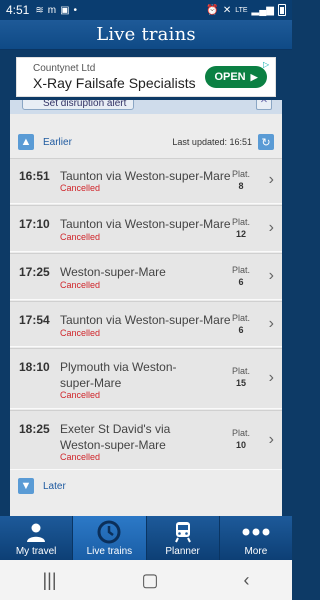 The width and height of the screenshot is (320, 600). What do you see at coordinates (34, 176) in the screenshot?
I see `train-time: 16:51` at bounding box center [34, 176].